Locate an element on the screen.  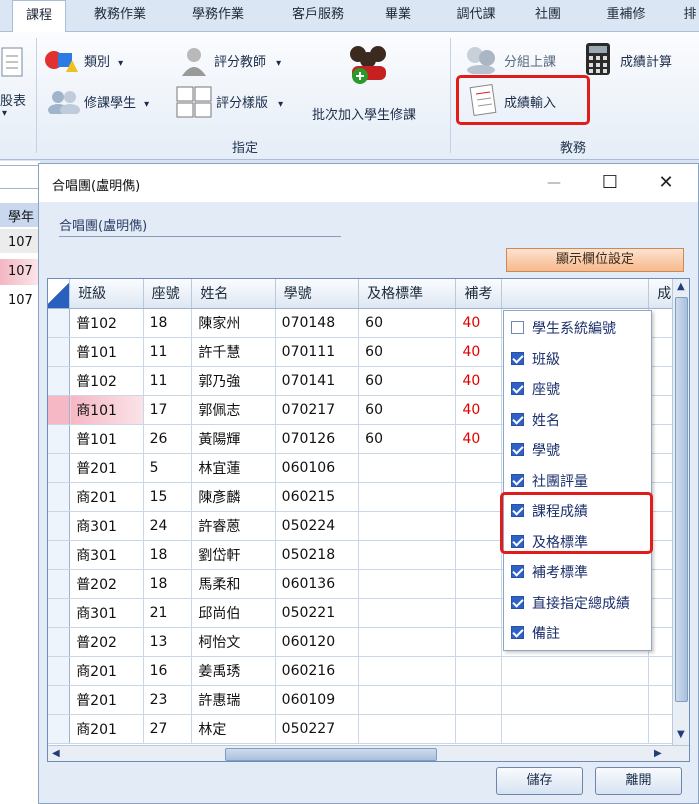
column-header-class: 班級 is located at coordinates (106, 294).